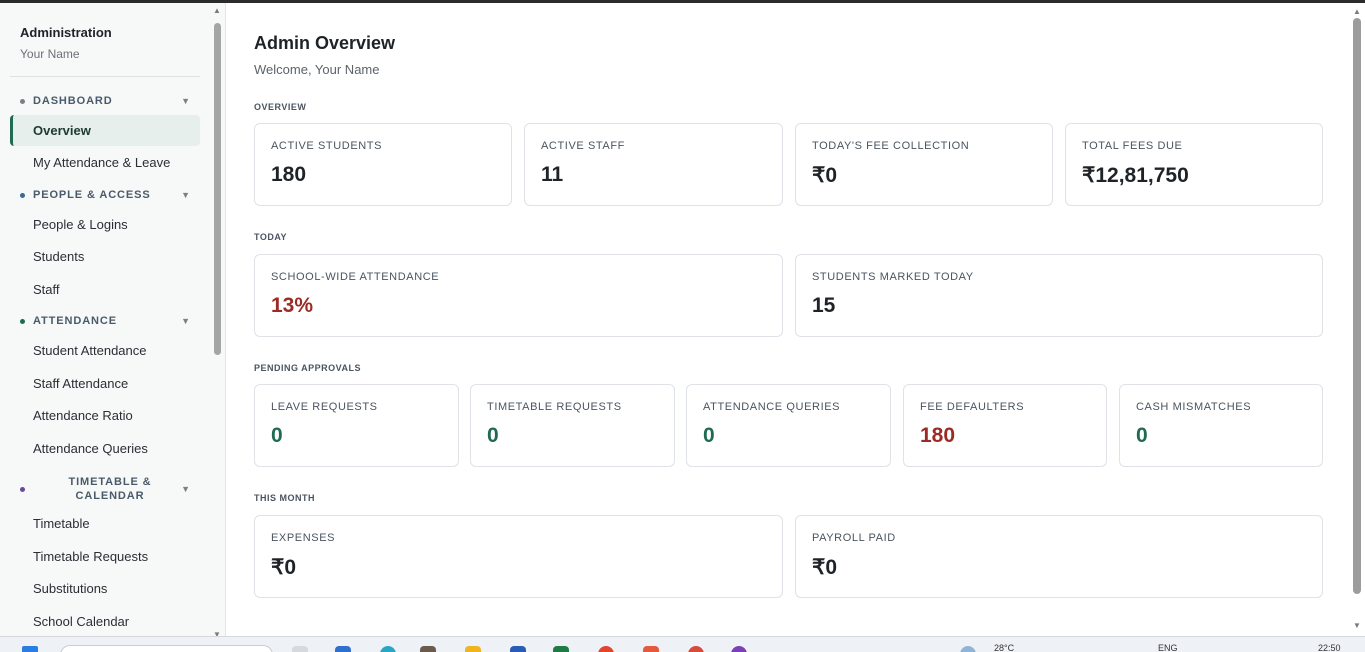  I want to click on excel-icon, so click(561, 649).